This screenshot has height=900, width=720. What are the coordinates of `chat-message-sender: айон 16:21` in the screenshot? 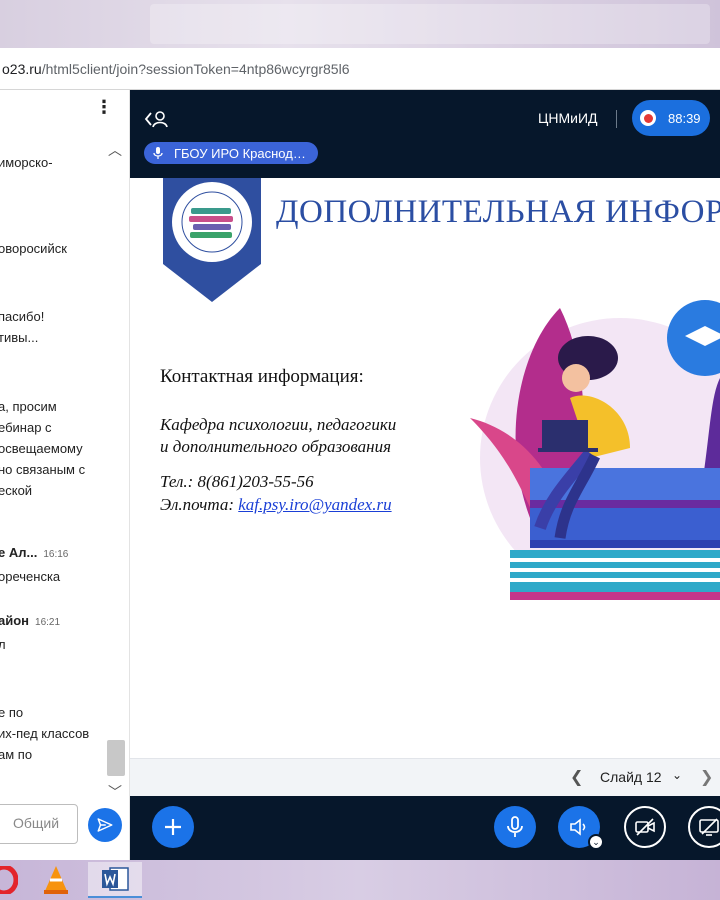 It's located at (30, 621).